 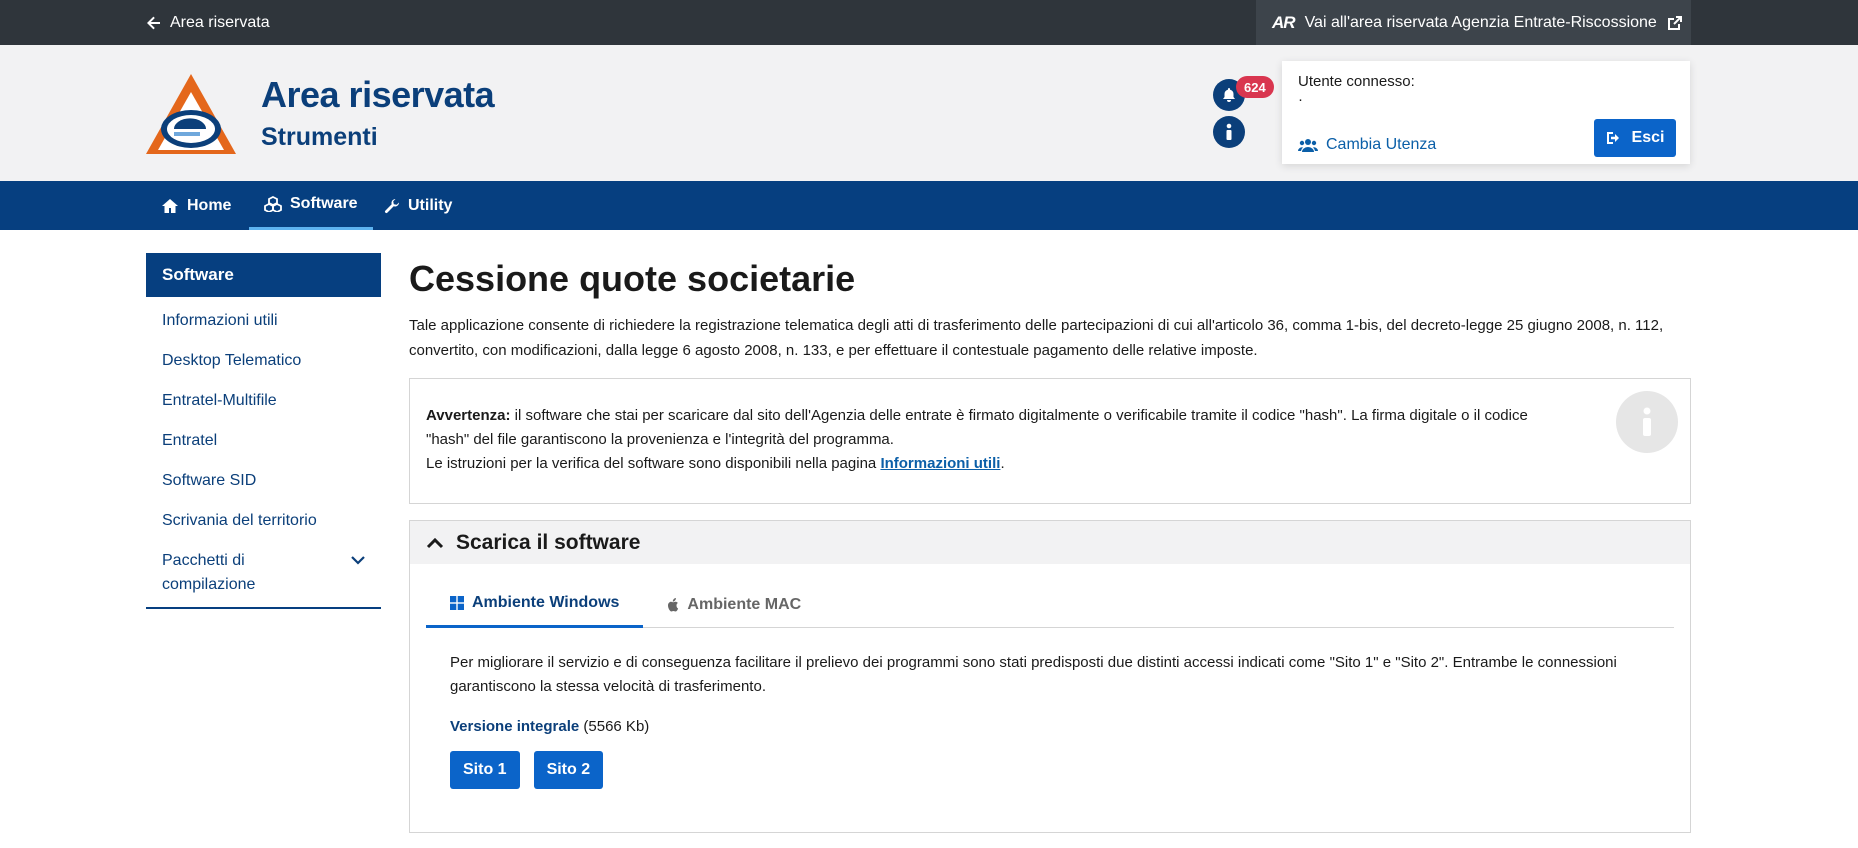 I want to click on switch-user-label: Cambia Utenza, so click(x=1381, y=144).